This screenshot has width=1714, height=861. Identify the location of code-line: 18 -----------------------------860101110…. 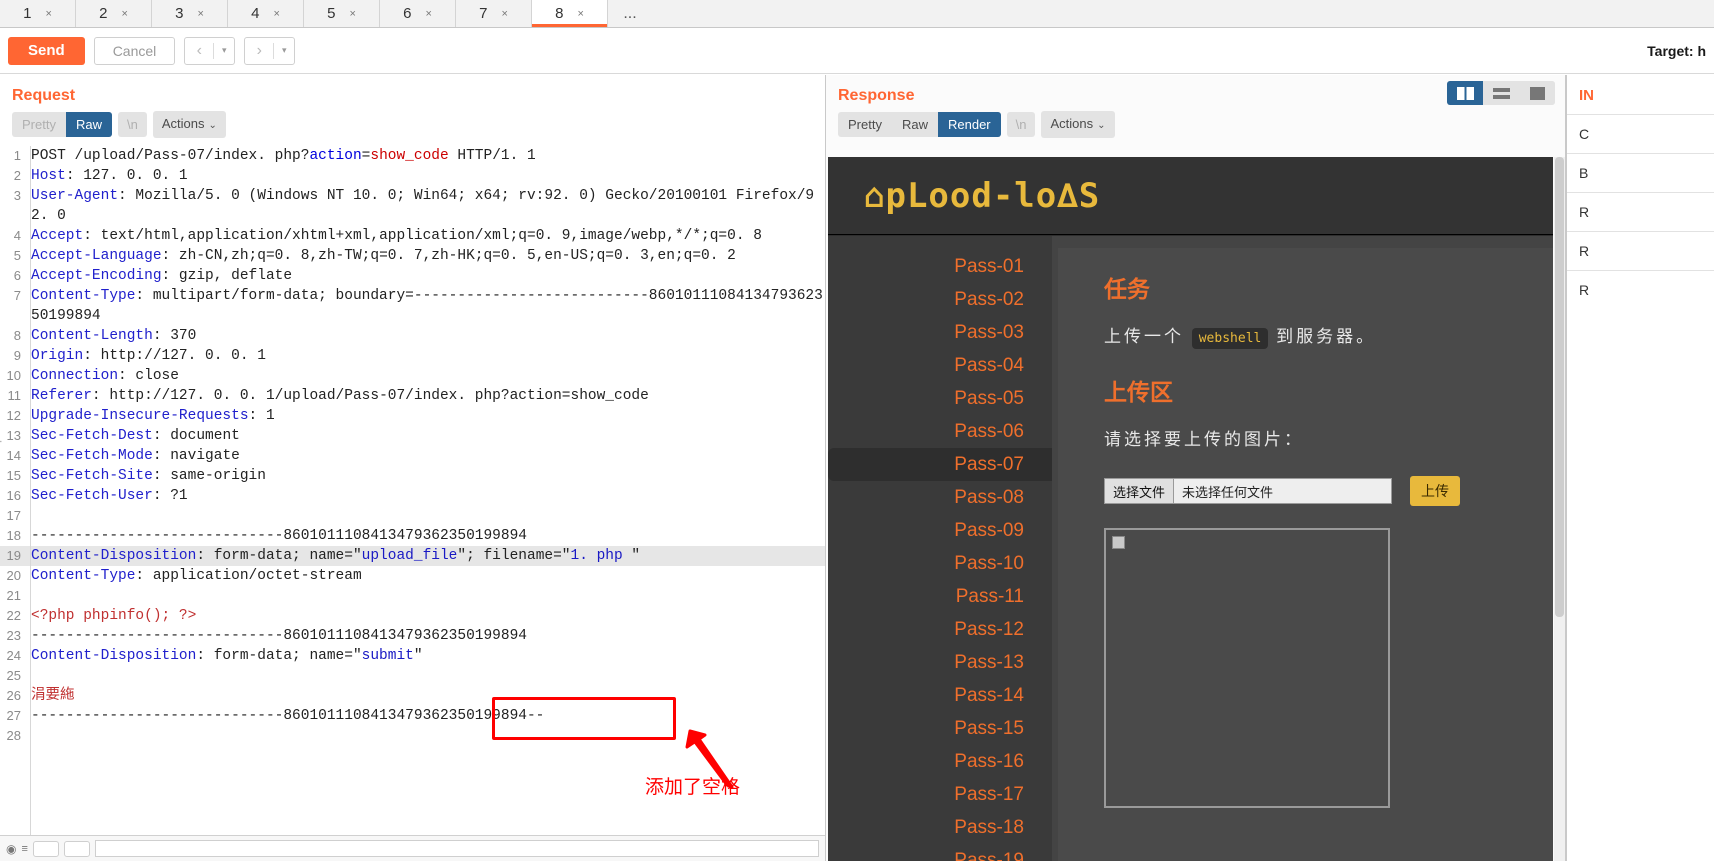
(412, 536).